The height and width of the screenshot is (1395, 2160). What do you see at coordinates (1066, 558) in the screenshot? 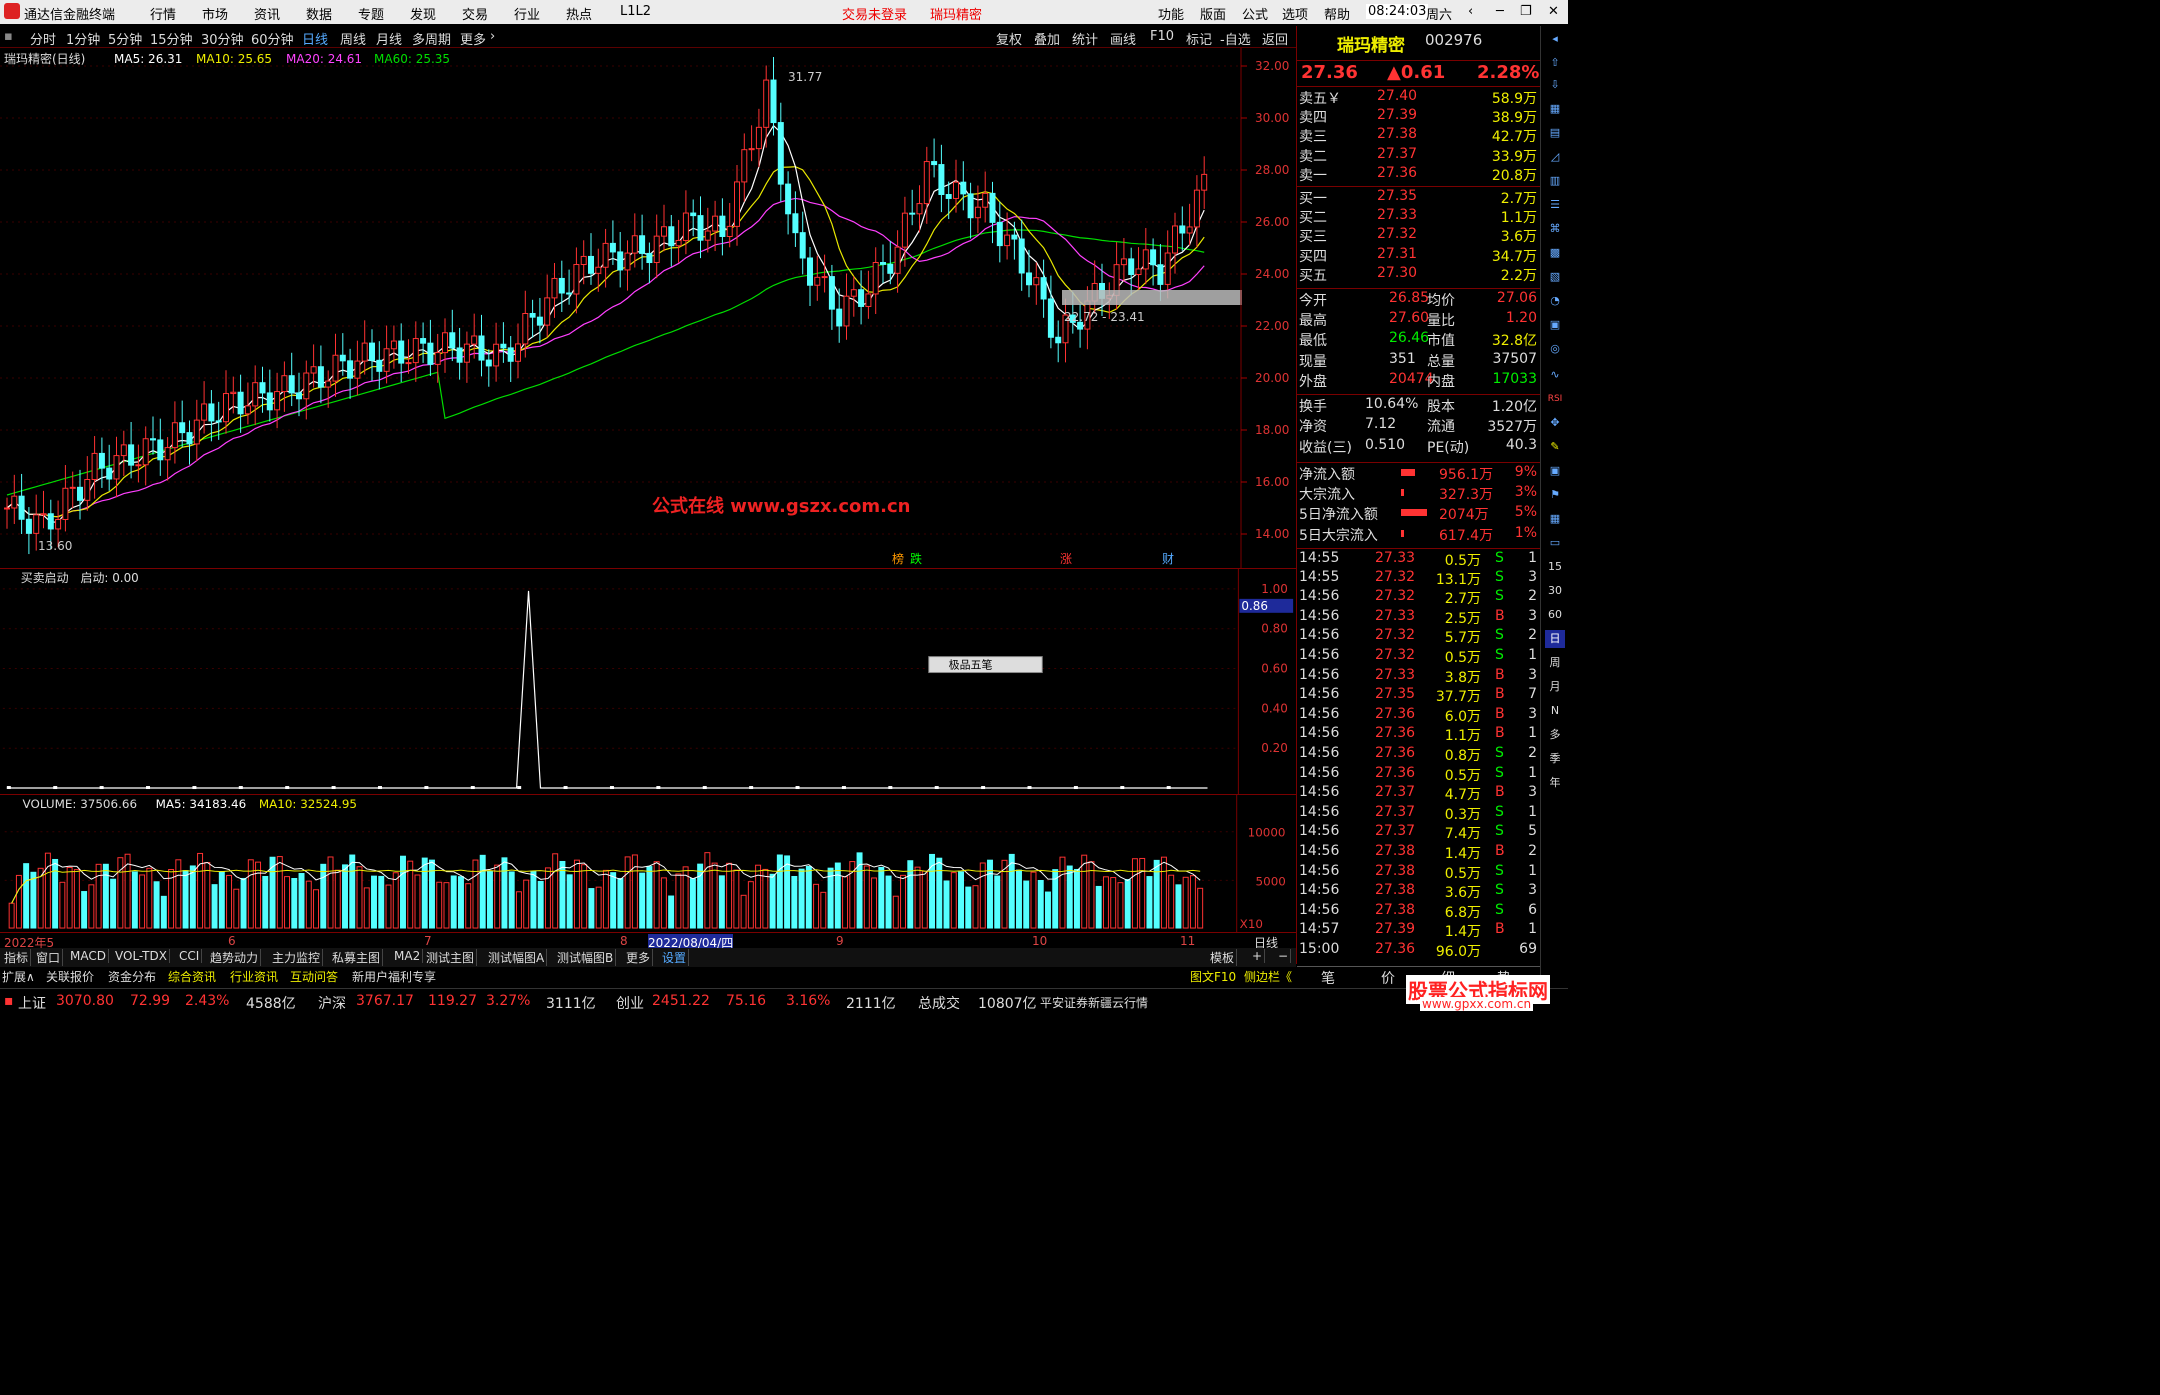
I see `event-rise: 涨` at bounding box center [1066, 558].